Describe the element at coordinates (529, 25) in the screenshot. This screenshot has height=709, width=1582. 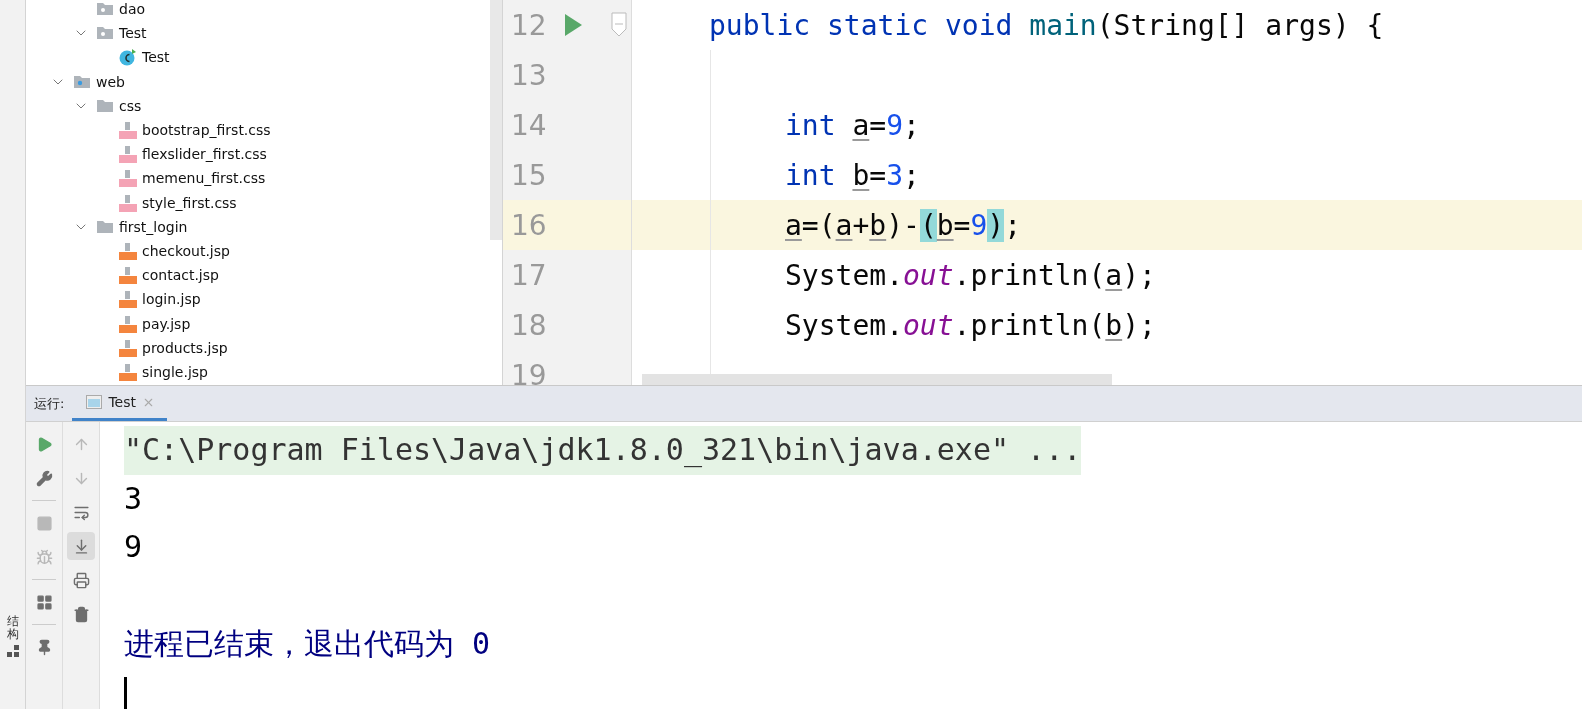
I see `line-number: 12` at that location.